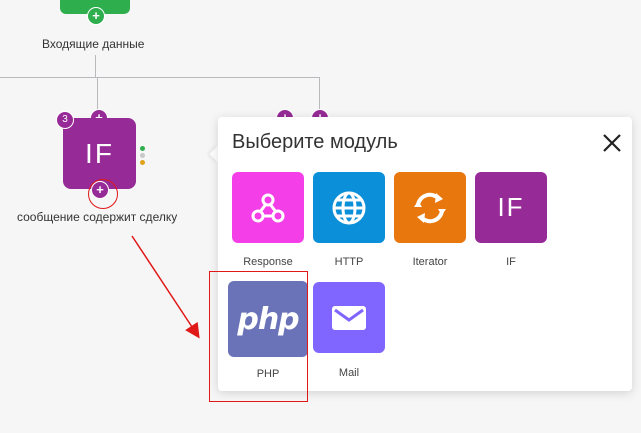 The width and height of the screenshot is (641, 433). What do you see at coordinates (165, 287) in the screenshot?
I see `arrow-icon` at bounding box center [165, 287].